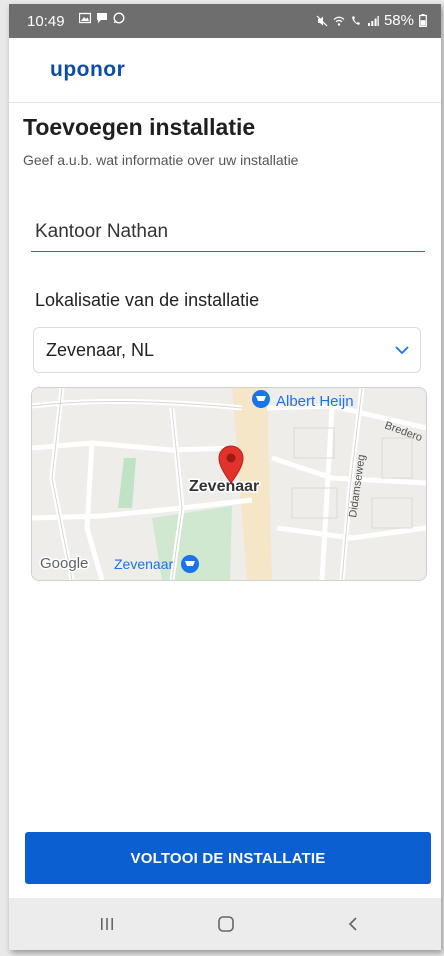  Describe the element at coordinates (85, 18) in the screenshot. I see `gallery-notification-icon` at that location.